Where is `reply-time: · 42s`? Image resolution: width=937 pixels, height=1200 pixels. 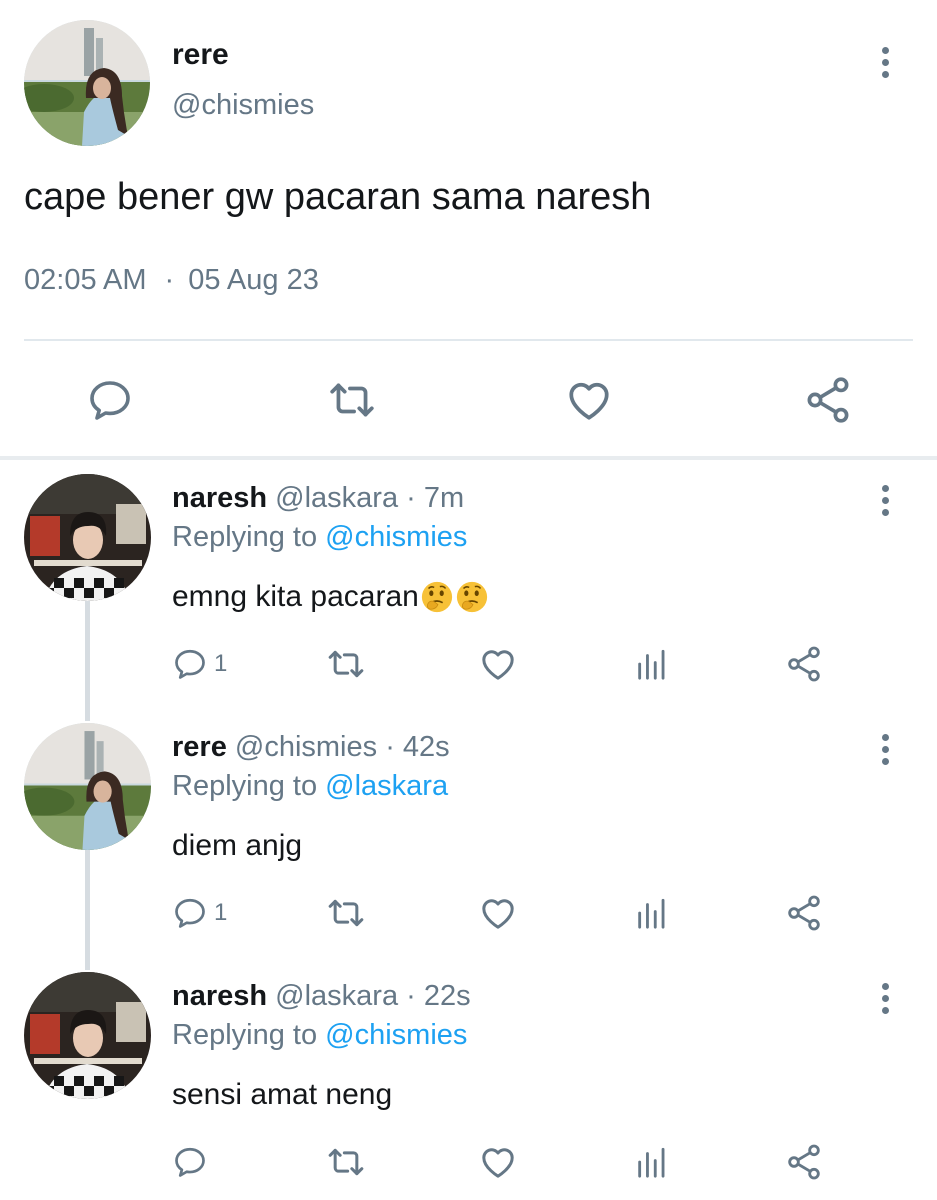
reply-time: · 42s is located at coordinates (417, 747).